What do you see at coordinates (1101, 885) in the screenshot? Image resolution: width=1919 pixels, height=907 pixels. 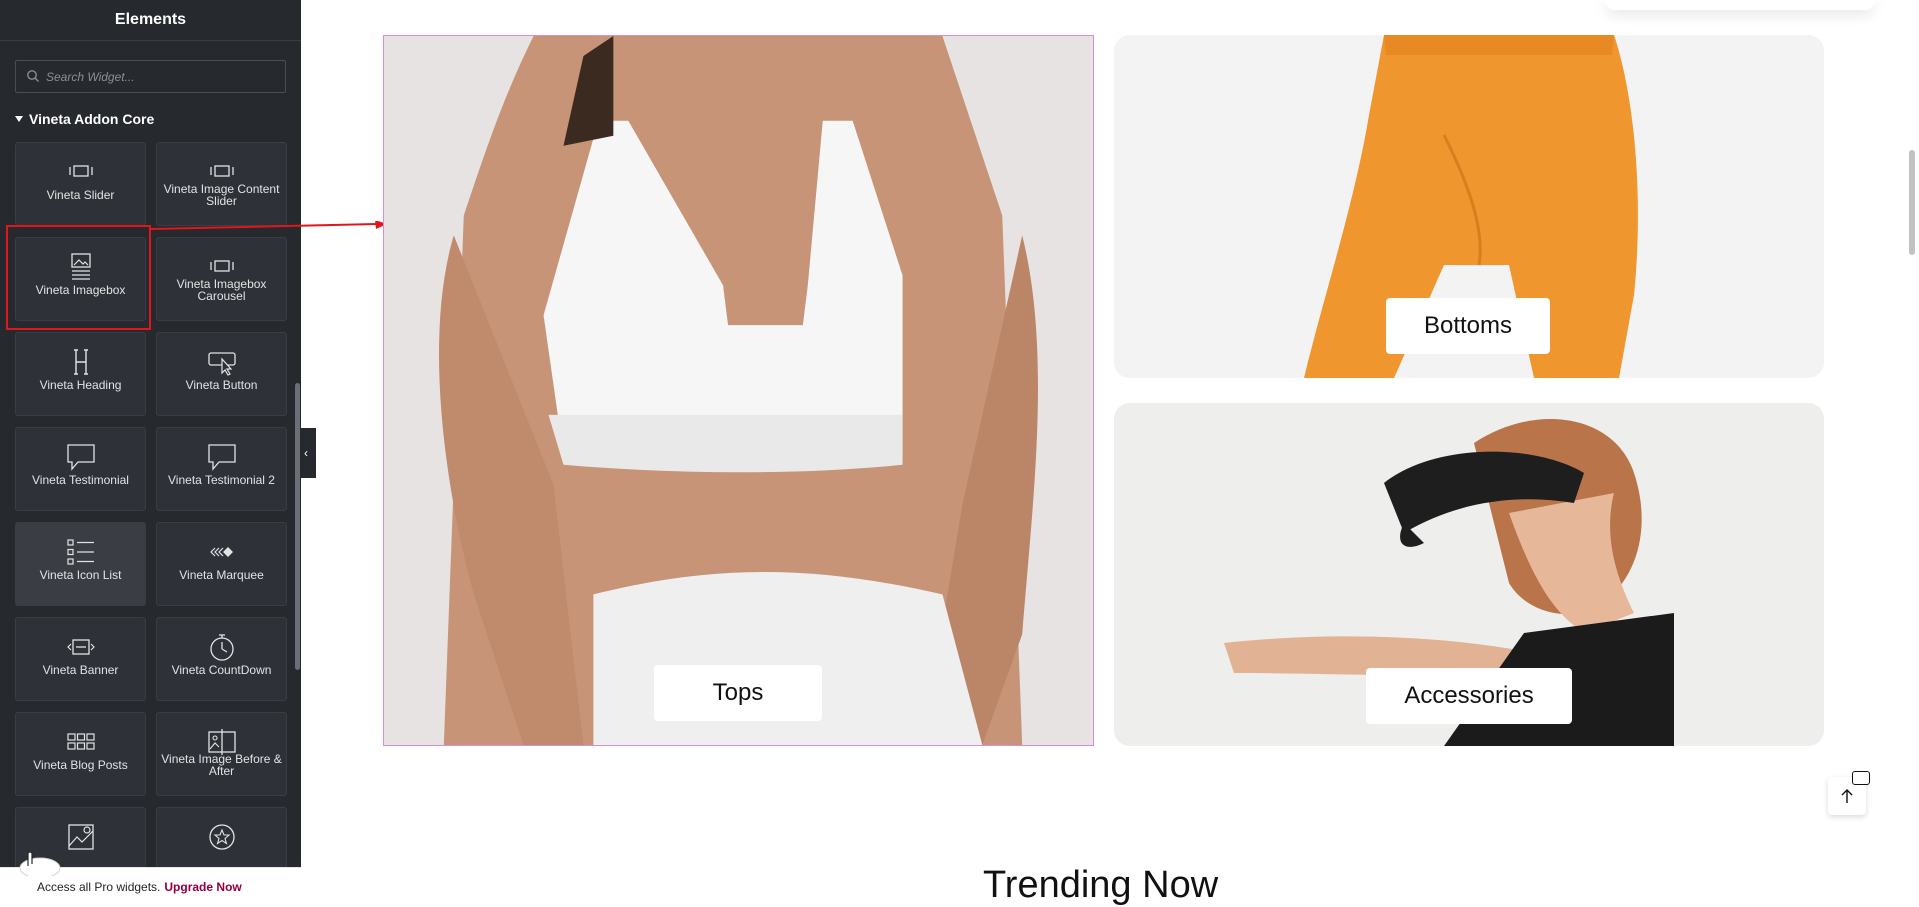 I see `section-heading-trending-now: Trending Now` at bounding box center [1101, 885].